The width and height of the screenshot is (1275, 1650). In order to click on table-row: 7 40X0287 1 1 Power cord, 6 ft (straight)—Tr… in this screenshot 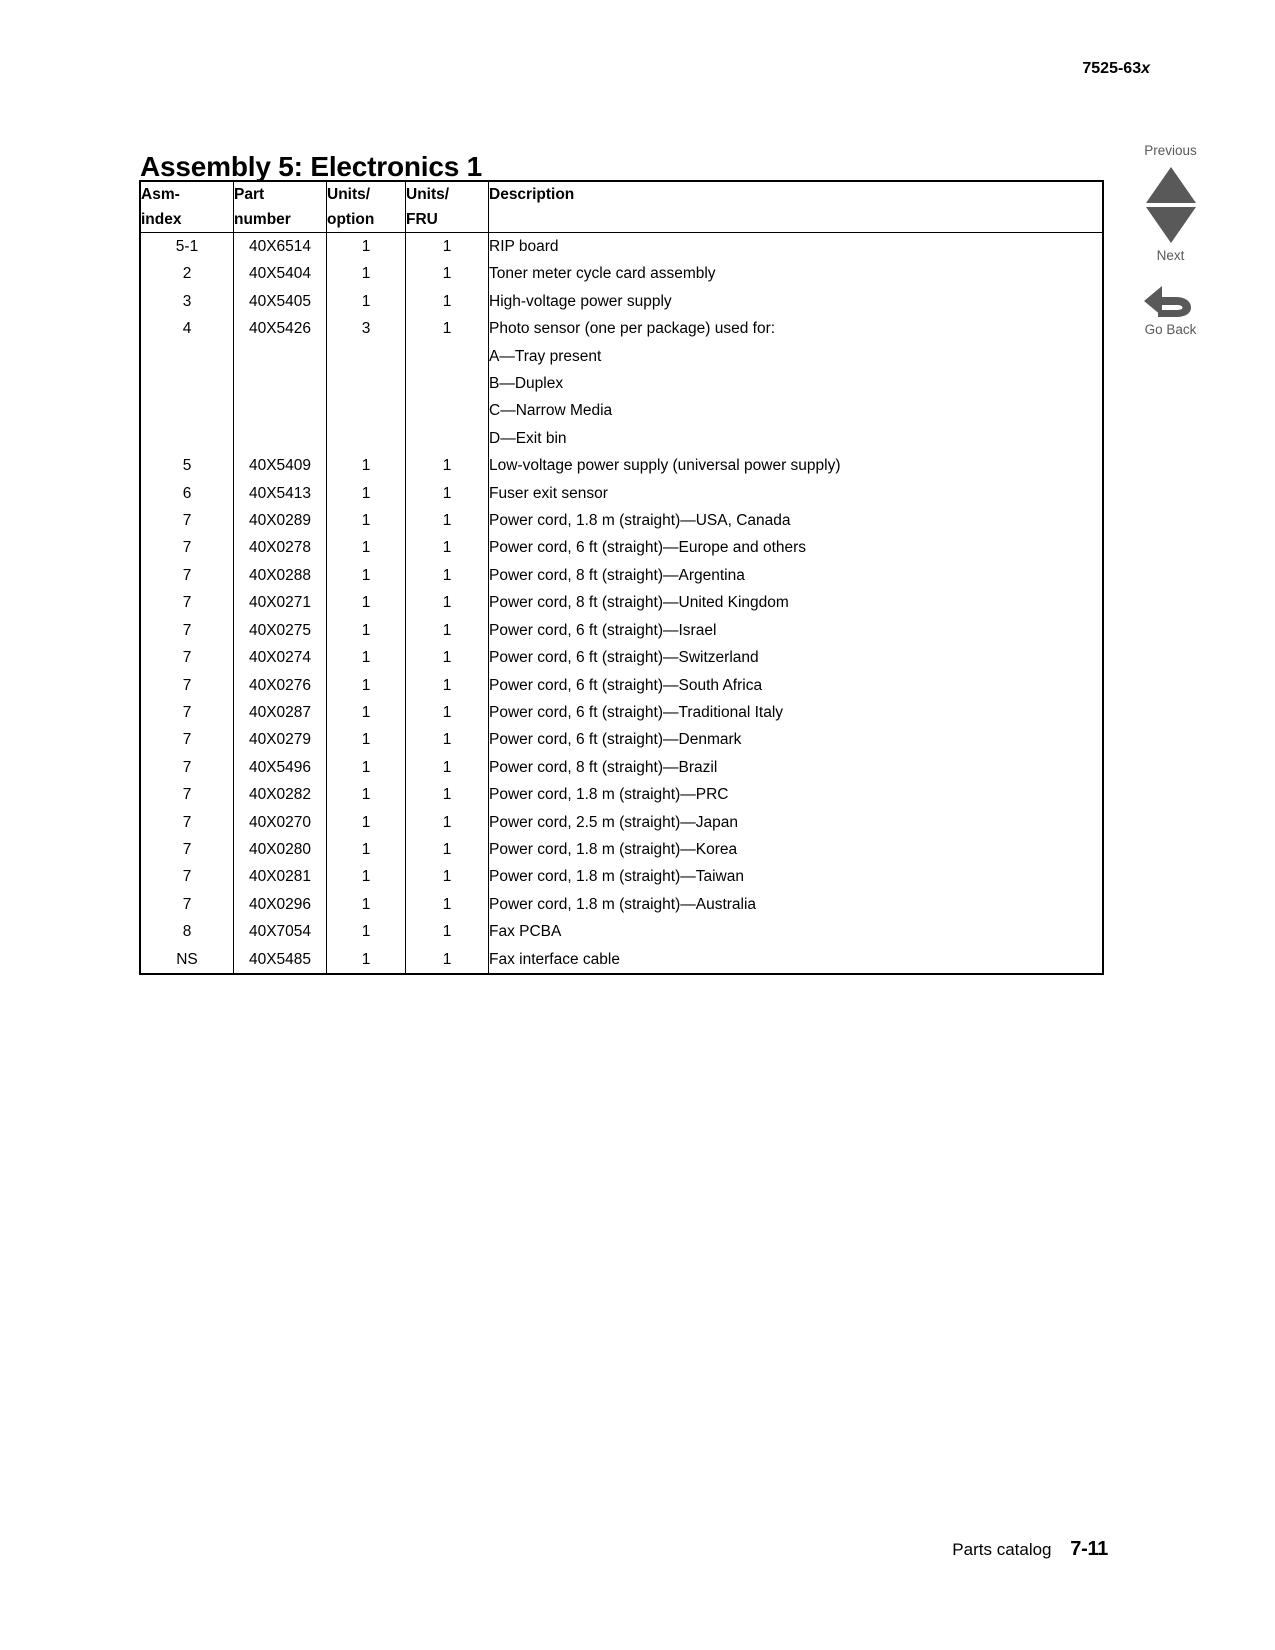, I will do `click(621, 712)`.